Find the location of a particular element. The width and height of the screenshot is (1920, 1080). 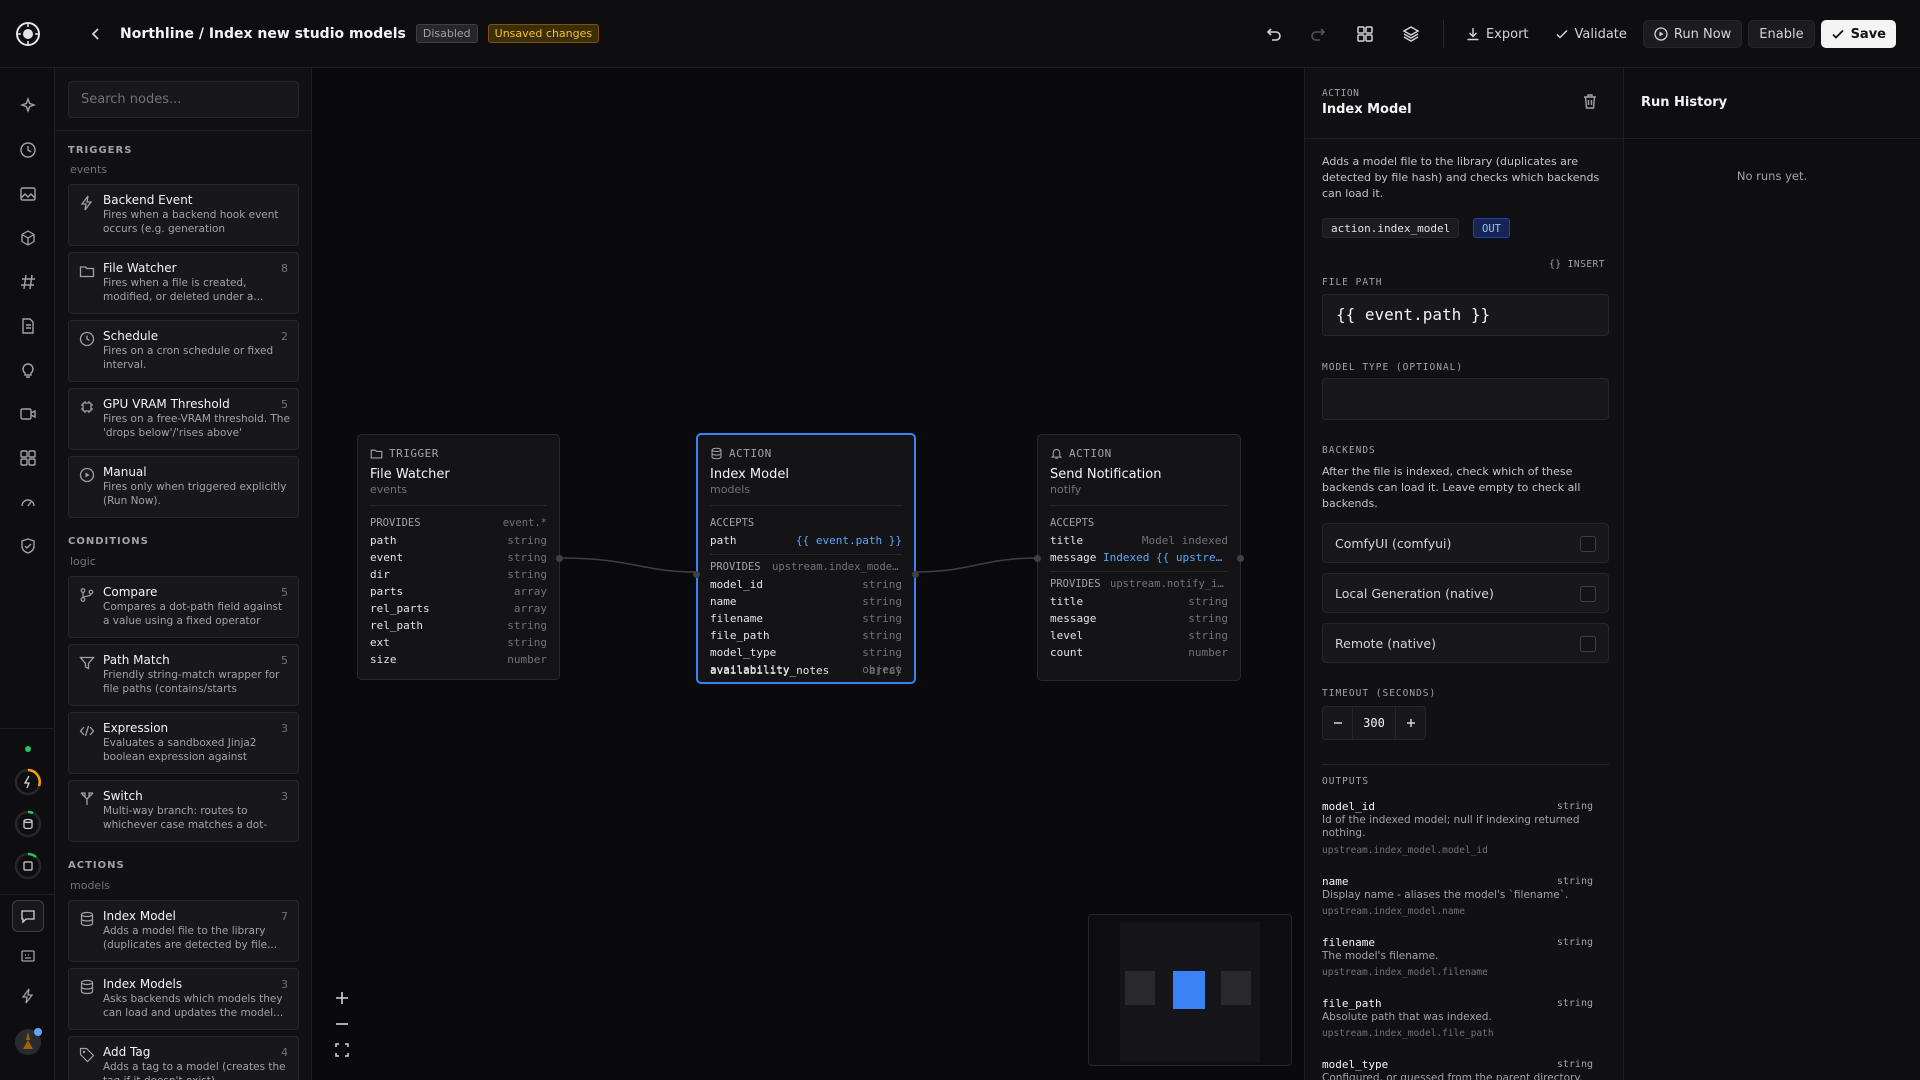

code-icon is located at coordinates (87, 731).